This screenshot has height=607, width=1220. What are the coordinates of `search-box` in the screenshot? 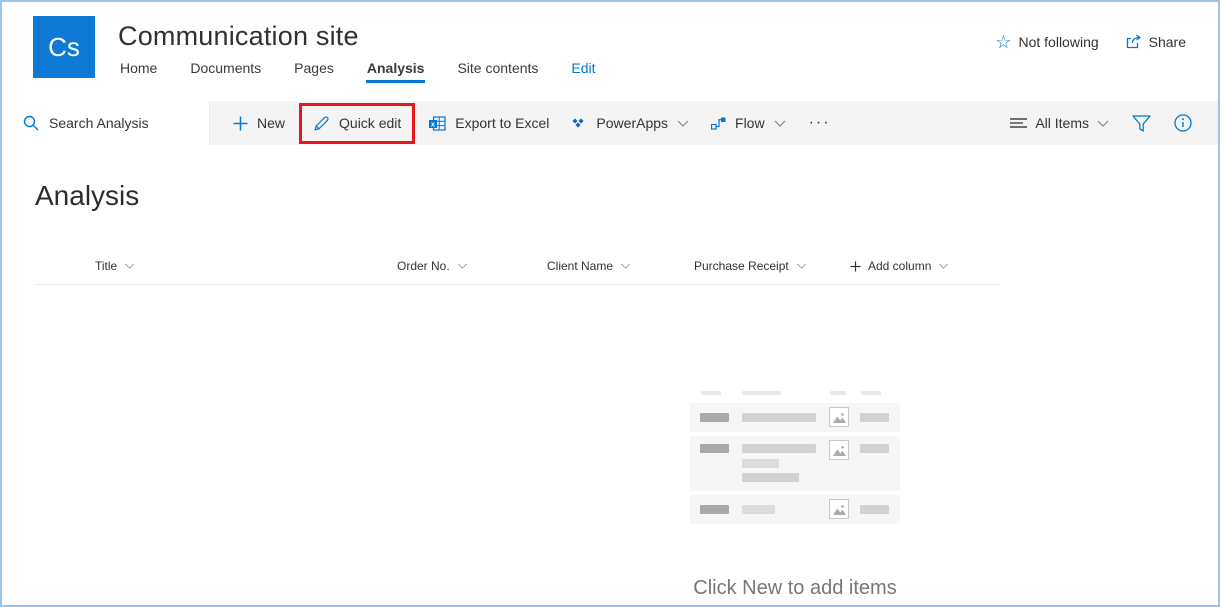 It's located at (106, 123).